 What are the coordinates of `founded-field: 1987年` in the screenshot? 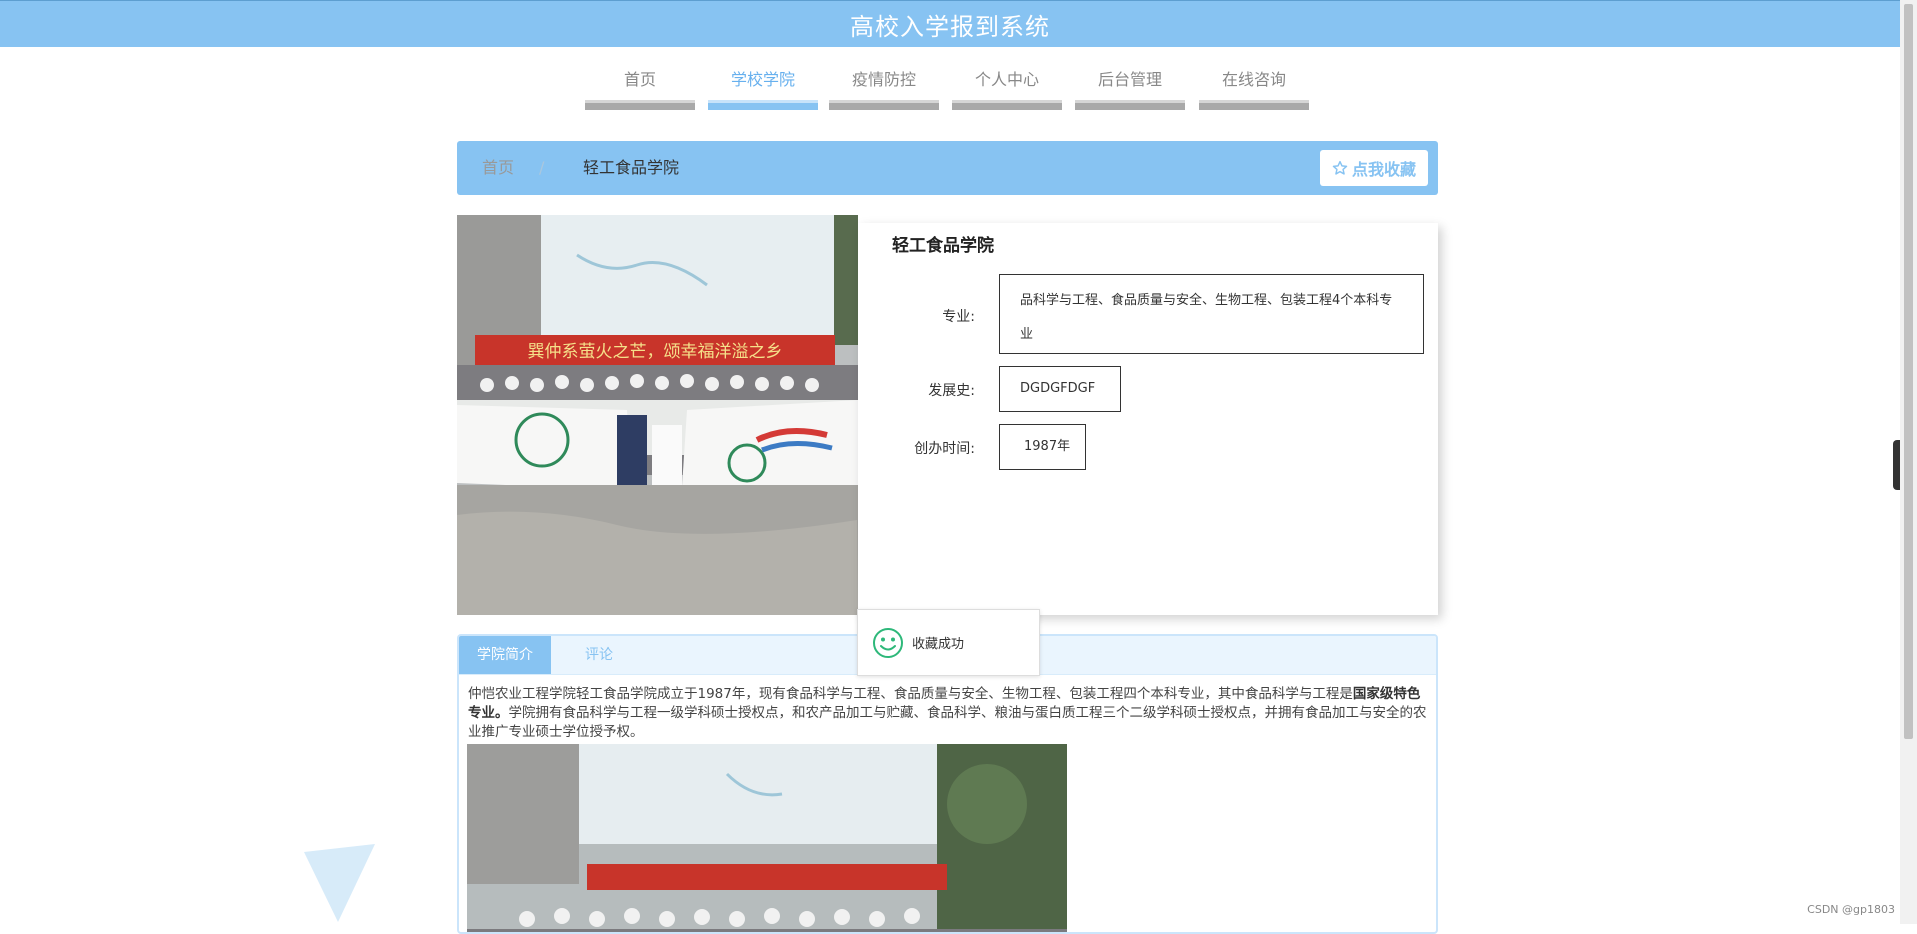 It's located at (1042, 447).